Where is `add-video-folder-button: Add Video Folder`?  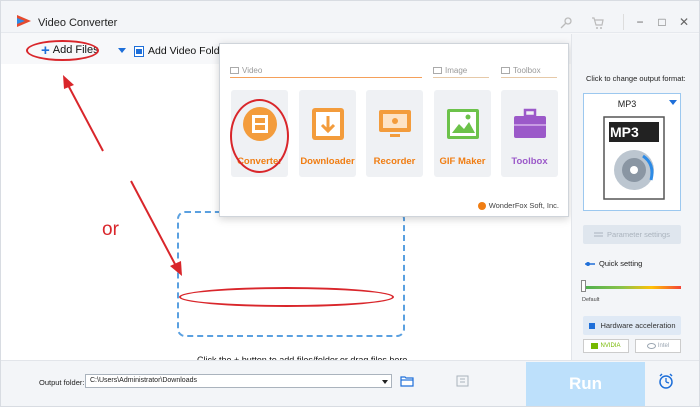
add-video-folder-button: Add Video Folder is located at coordinates (181, 51).